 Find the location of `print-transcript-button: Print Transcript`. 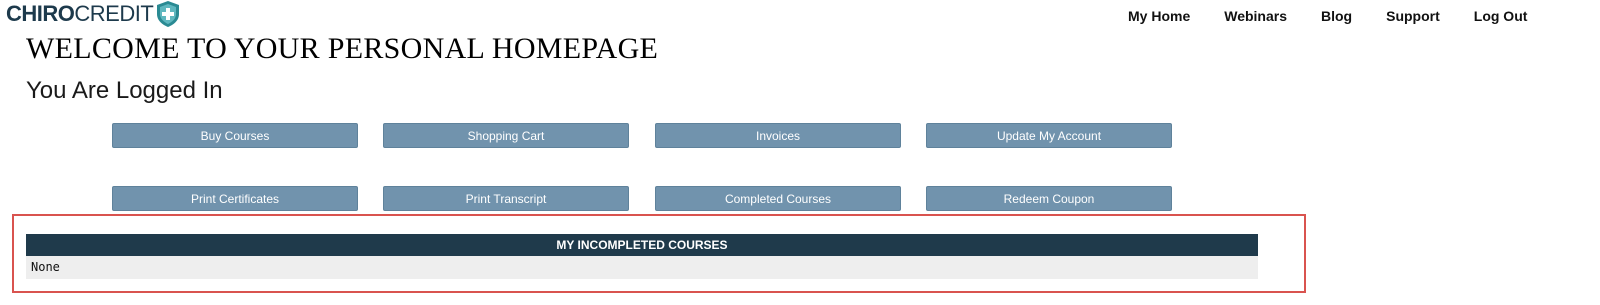

print-transcript-button: Print Transcript is located at coordinates (506, 198).